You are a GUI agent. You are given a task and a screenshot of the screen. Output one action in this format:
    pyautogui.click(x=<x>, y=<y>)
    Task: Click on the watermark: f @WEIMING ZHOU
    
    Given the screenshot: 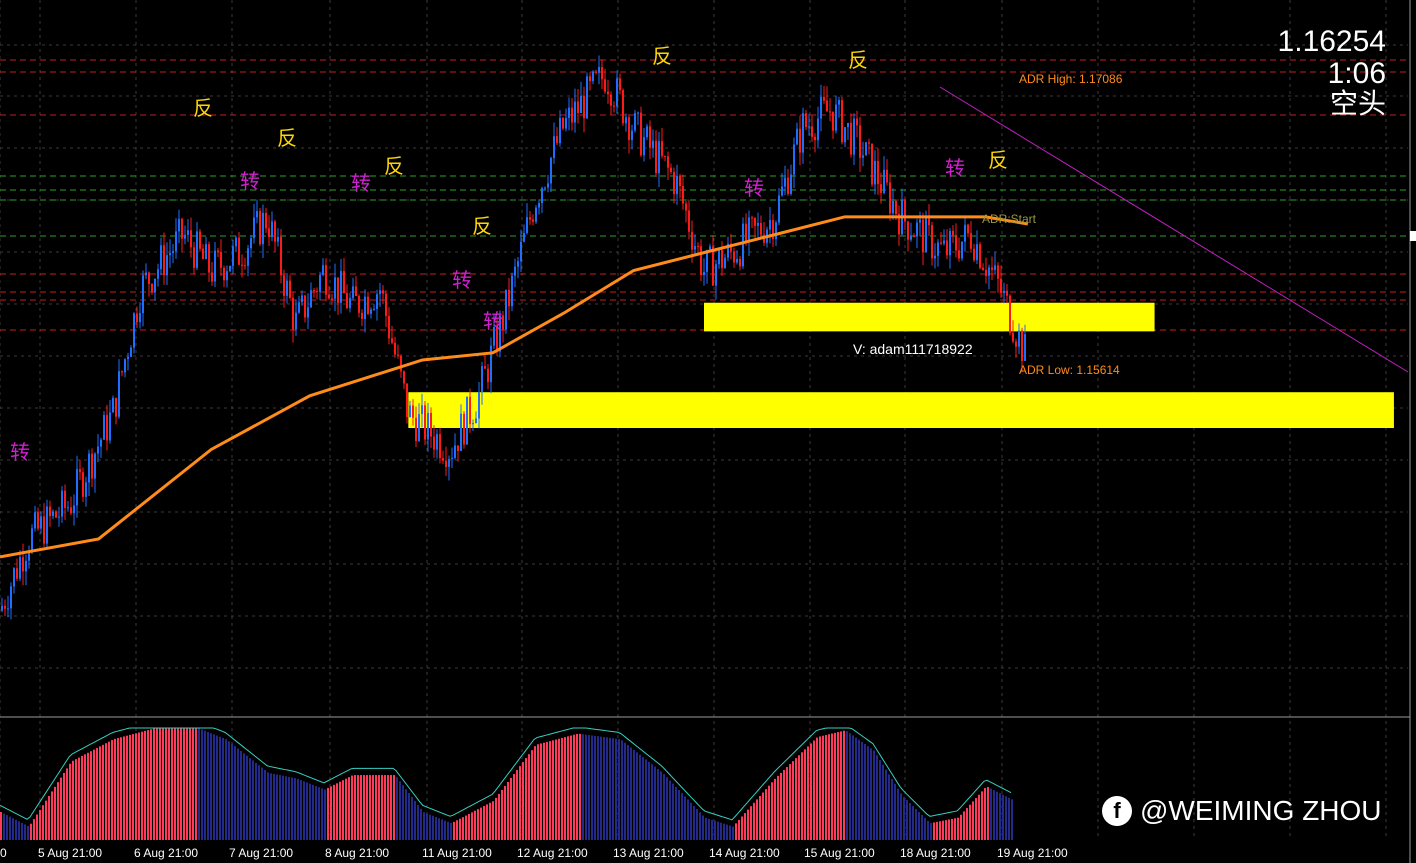 What is the action you would take?
    pyautogui.click(x=1242, y=811)
    